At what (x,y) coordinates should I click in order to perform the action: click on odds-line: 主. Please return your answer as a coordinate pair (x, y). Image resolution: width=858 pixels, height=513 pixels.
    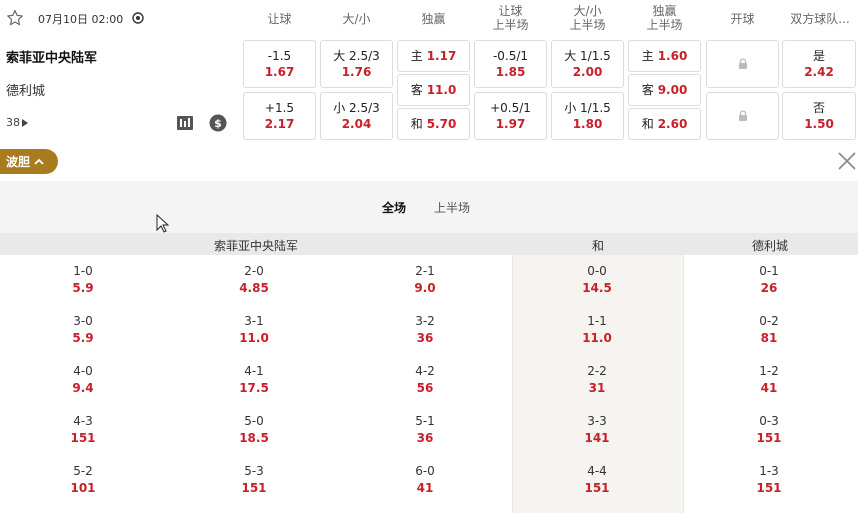
    Looking at the image, I should click on (647, 56).